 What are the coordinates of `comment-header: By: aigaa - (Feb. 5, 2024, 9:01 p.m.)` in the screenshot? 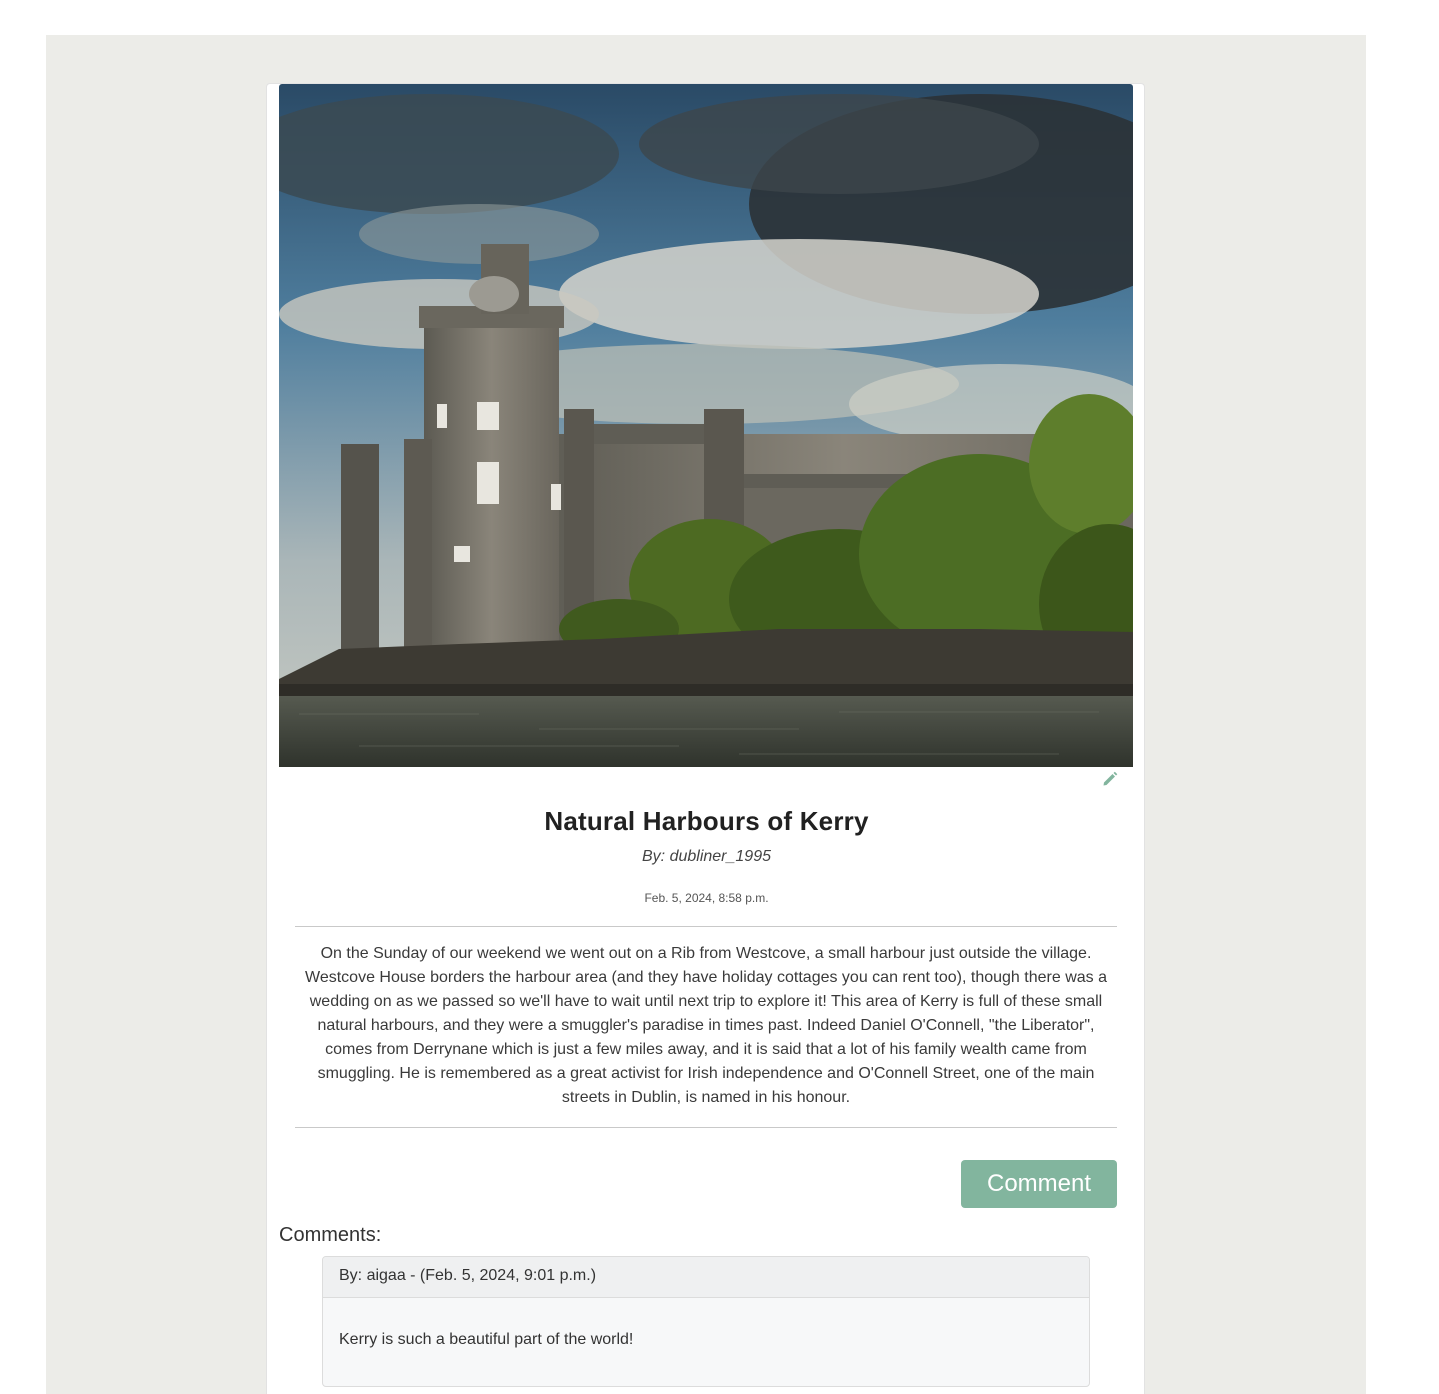 It's located at (706, 1277).